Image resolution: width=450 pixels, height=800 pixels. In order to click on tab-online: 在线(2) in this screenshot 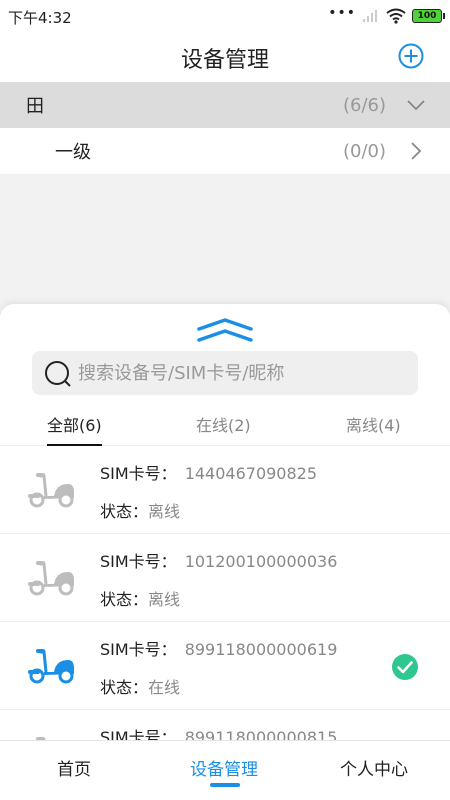, I will do `click(223, 429)`.